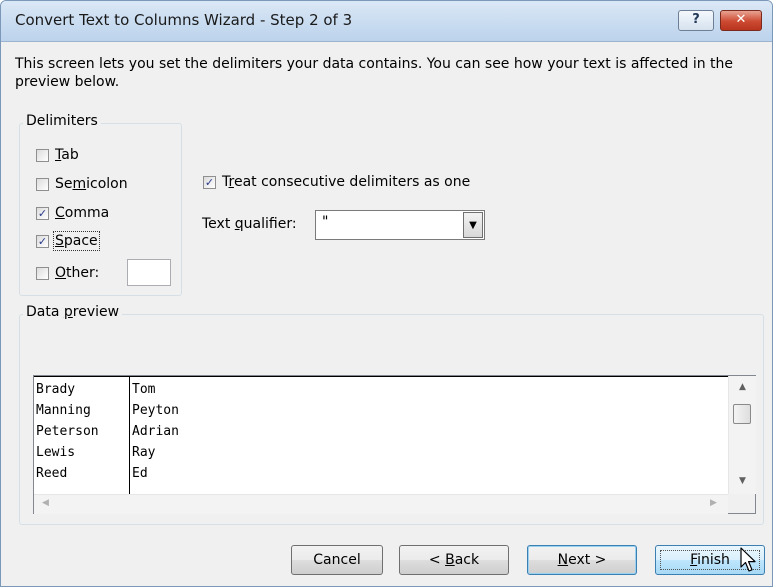  I want to click on other-checkbox-box, so click(42, 273).